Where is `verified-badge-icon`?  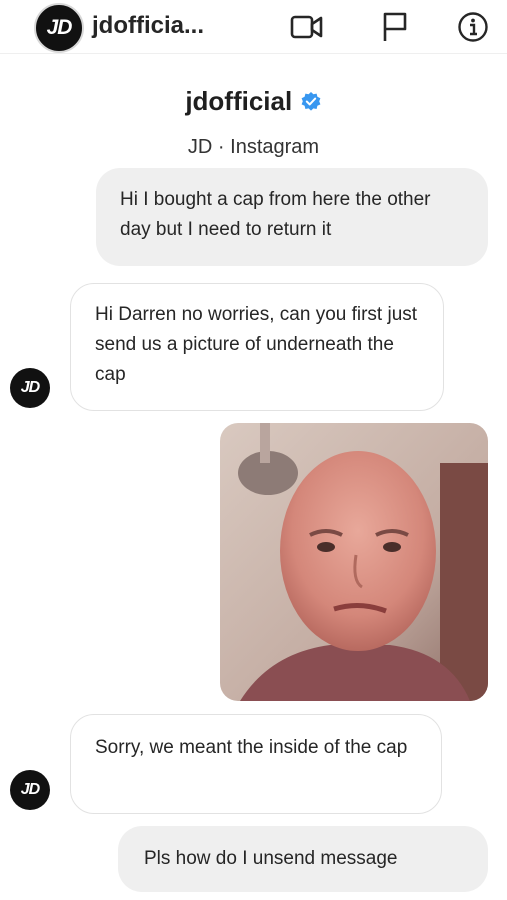 verified-badge-icon is located at coordinates (311, 102).